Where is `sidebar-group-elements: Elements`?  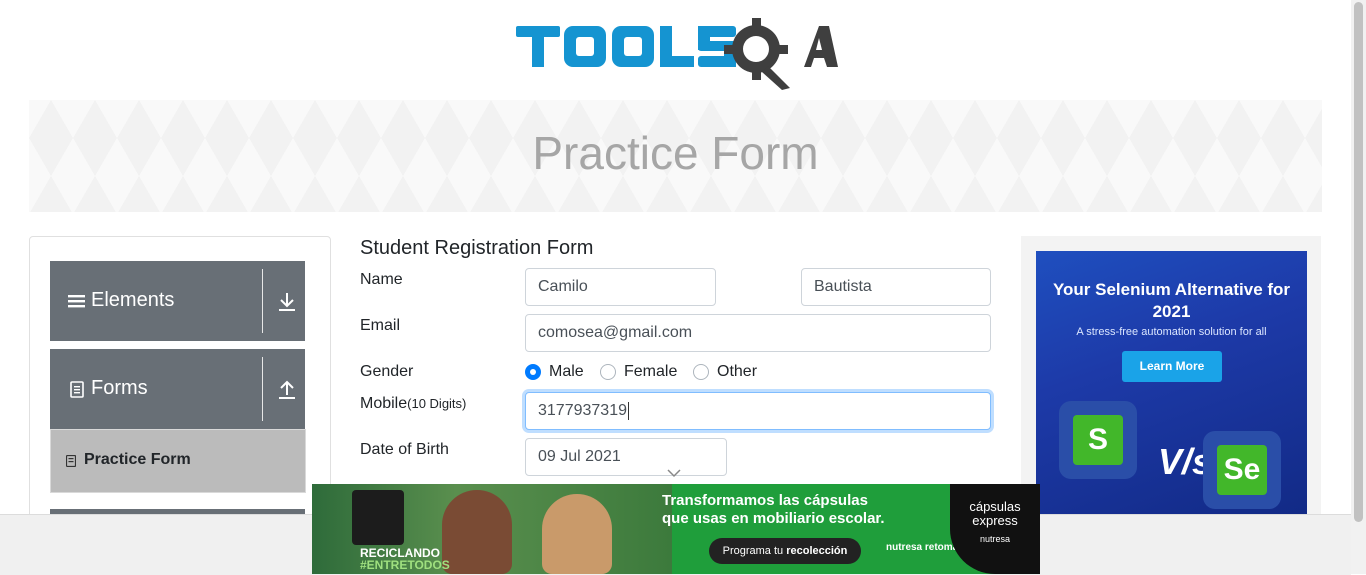
sidebar-group-elements: Elements is located at coordinates (177, 301).